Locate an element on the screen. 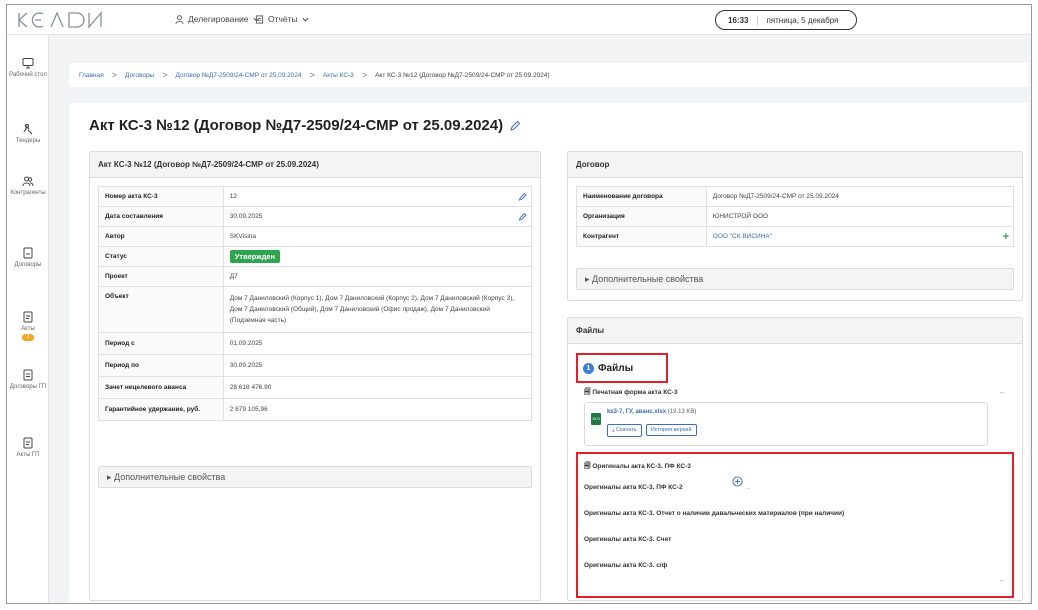  prop-label: Период по is located at coordinates (161, 365).